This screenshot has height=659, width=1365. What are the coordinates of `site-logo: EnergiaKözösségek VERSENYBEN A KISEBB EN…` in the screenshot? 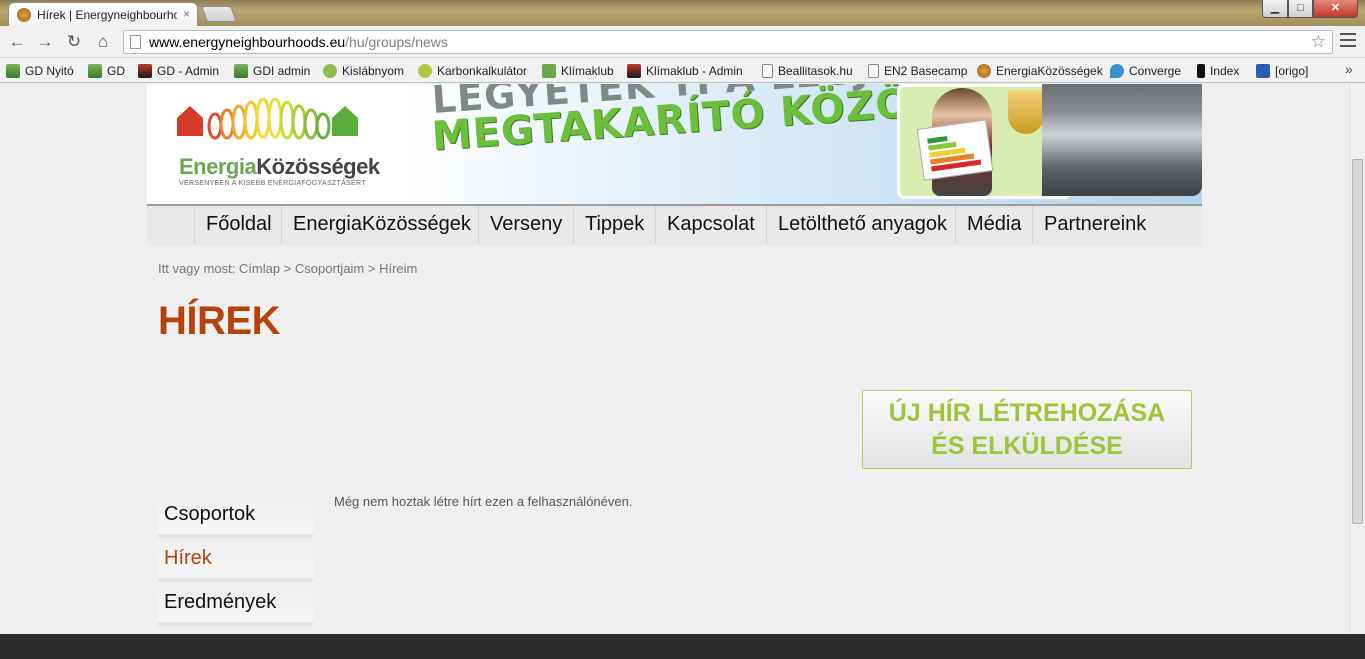 It's located at (277, 145).